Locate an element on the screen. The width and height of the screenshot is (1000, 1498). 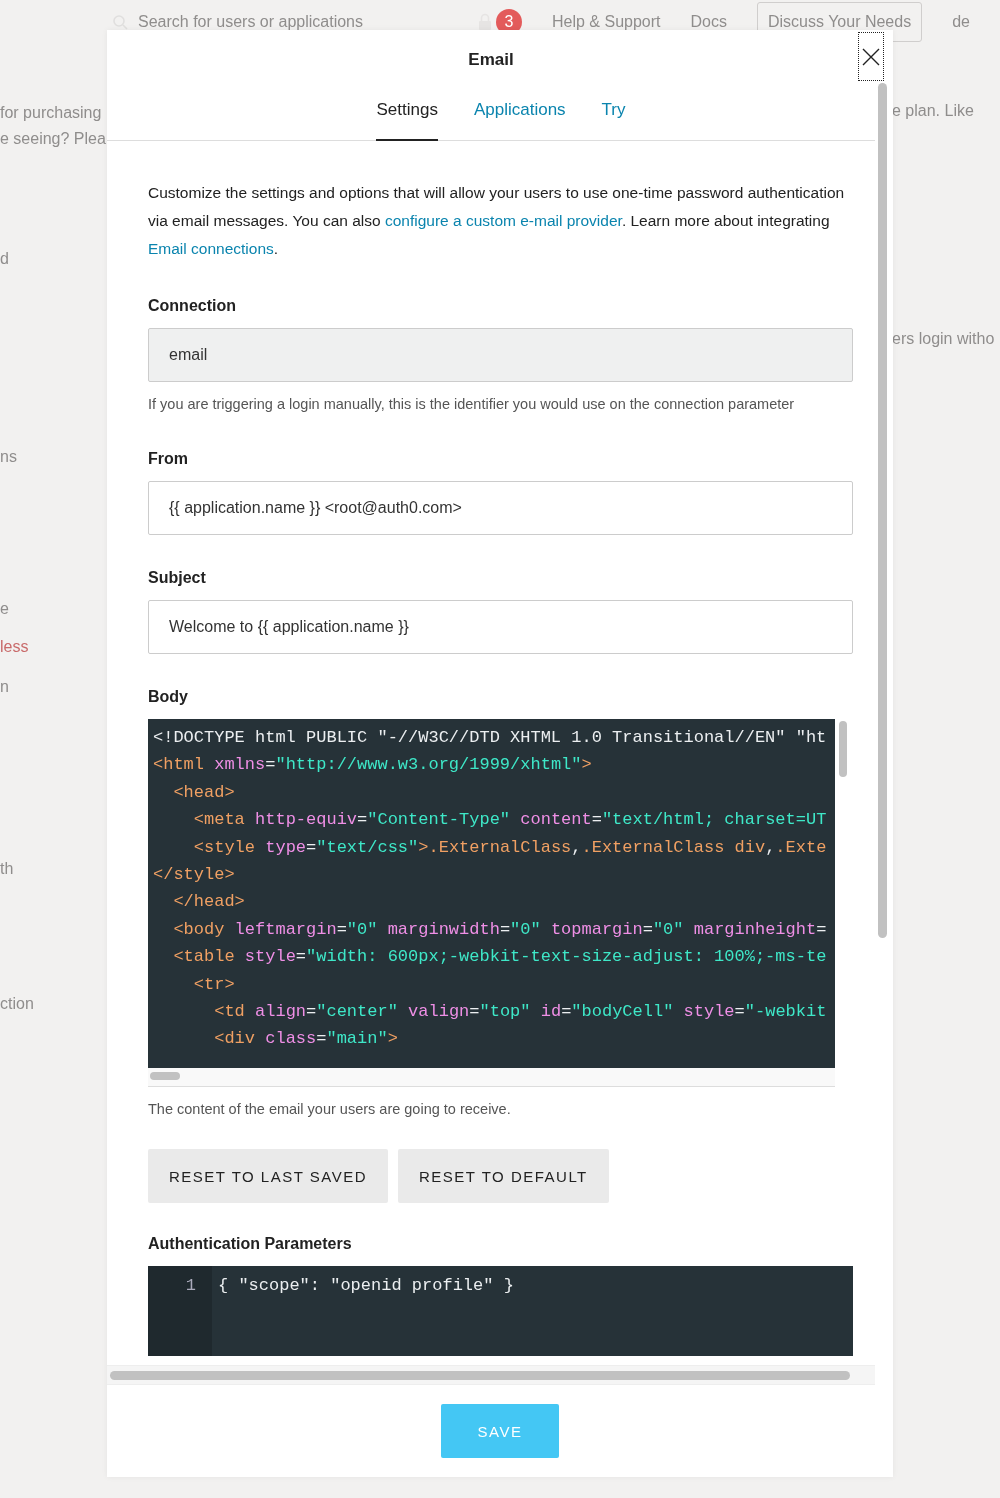
field-label: Connection is located at coordinates (192, 306).